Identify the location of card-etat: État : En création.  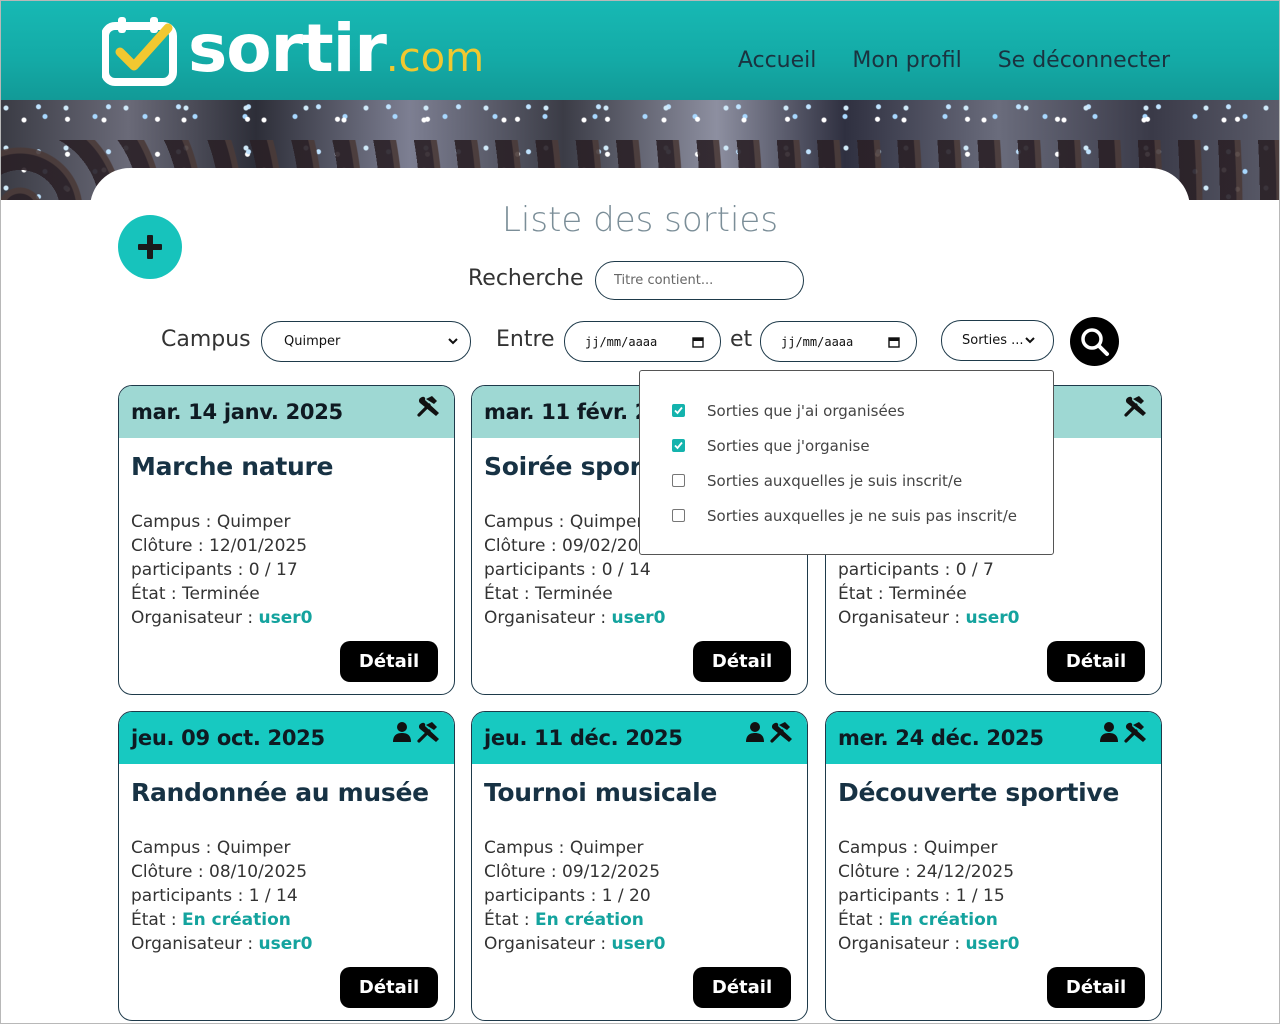
(564, 920).